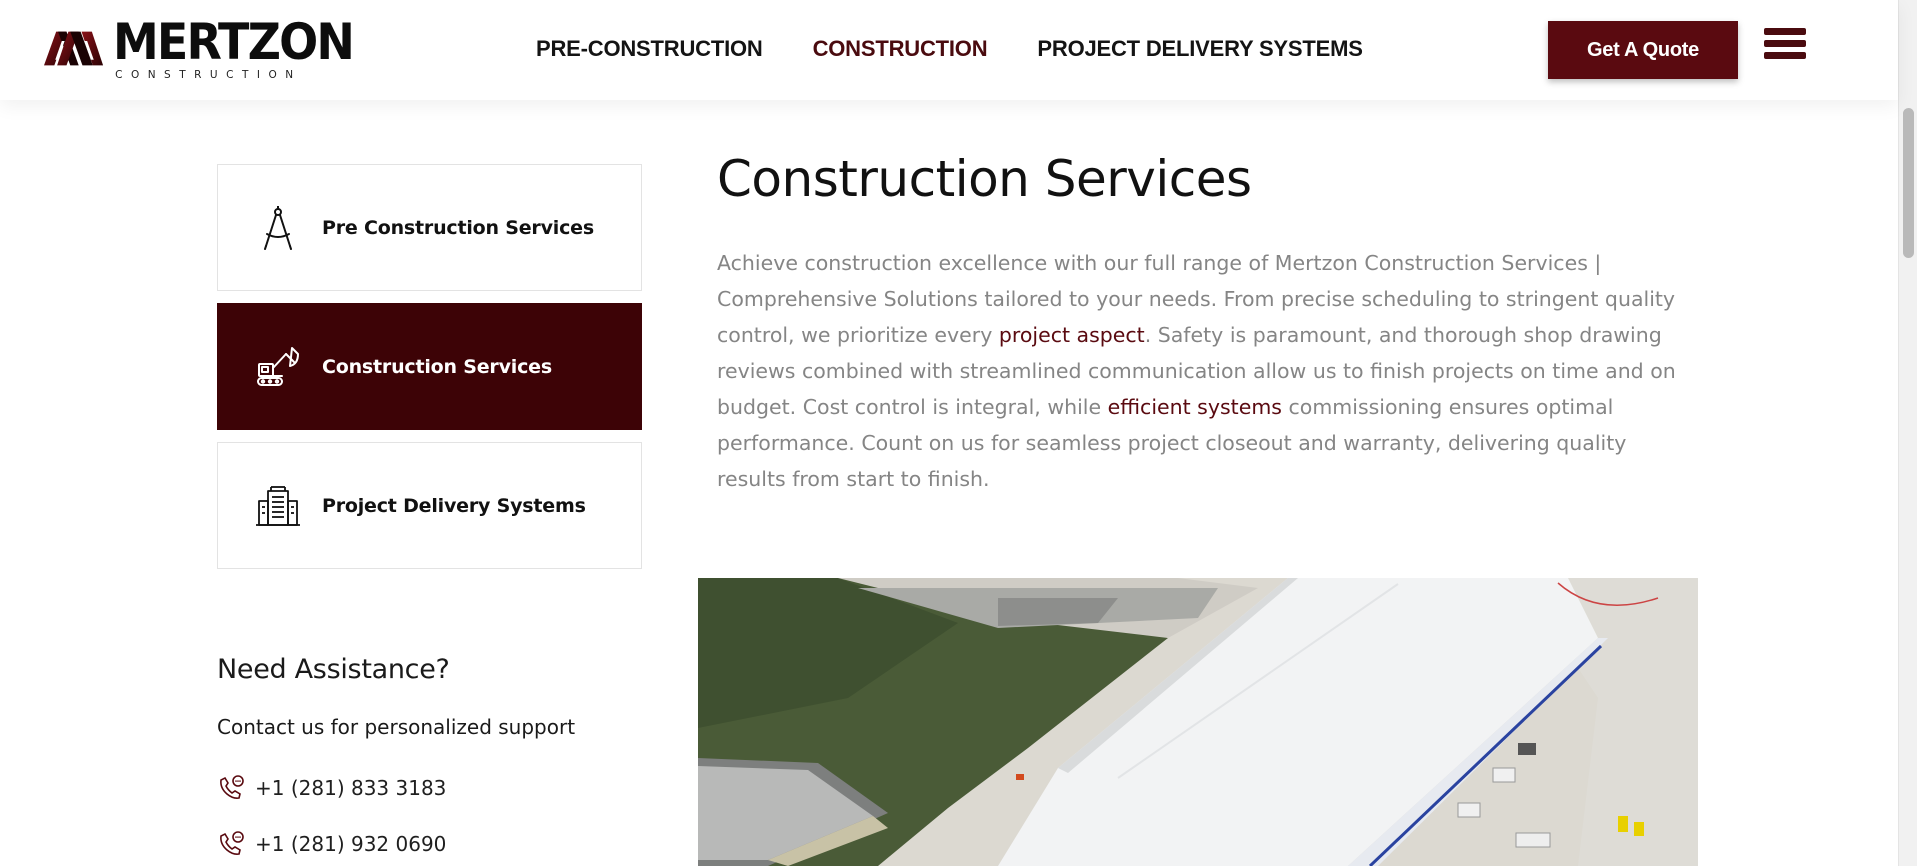 Image resolution: width=1917 pixels, height=866 pixels. I want to click on logo-name: MERTZON, so click(234, 42).